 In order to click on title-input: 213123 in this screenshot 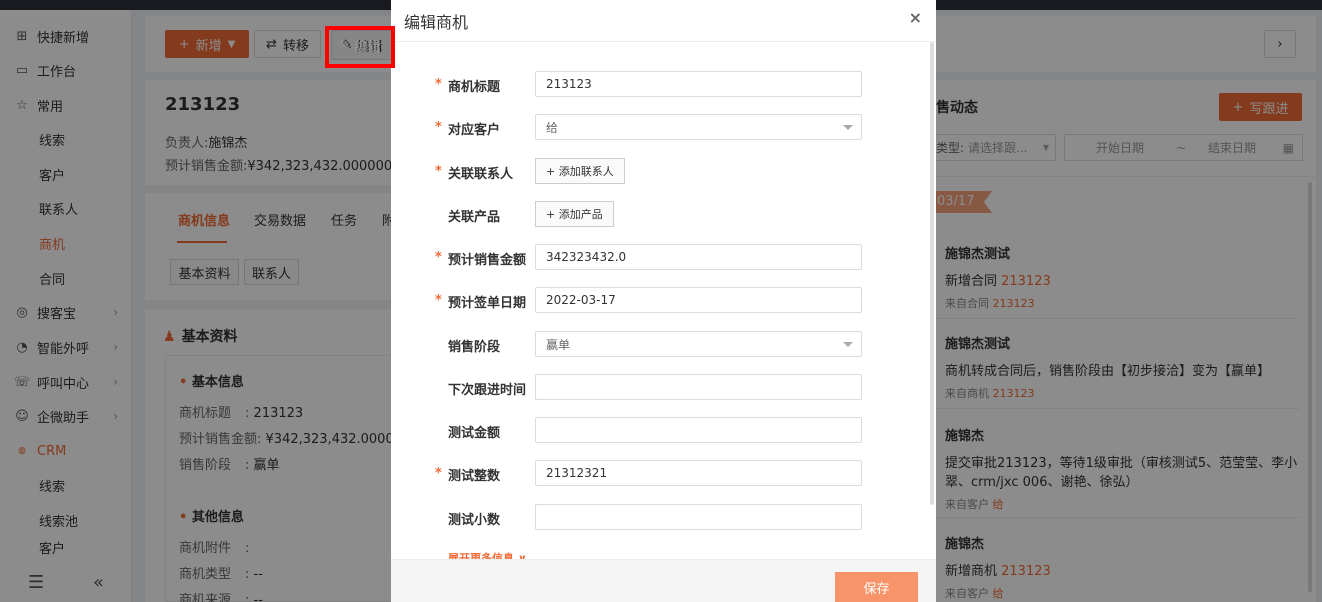, I will do `click(698, 84)`.